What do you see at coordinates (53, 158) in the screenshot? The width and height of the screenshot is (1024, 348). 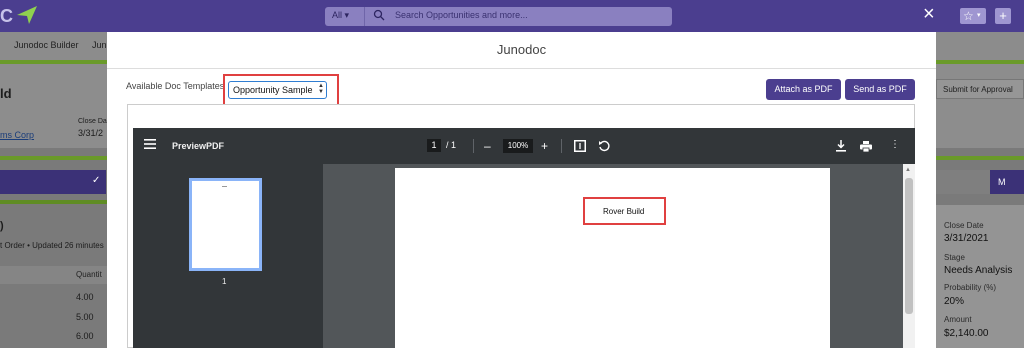 I see `path-accent-strip` at bounding box center [53, 158].